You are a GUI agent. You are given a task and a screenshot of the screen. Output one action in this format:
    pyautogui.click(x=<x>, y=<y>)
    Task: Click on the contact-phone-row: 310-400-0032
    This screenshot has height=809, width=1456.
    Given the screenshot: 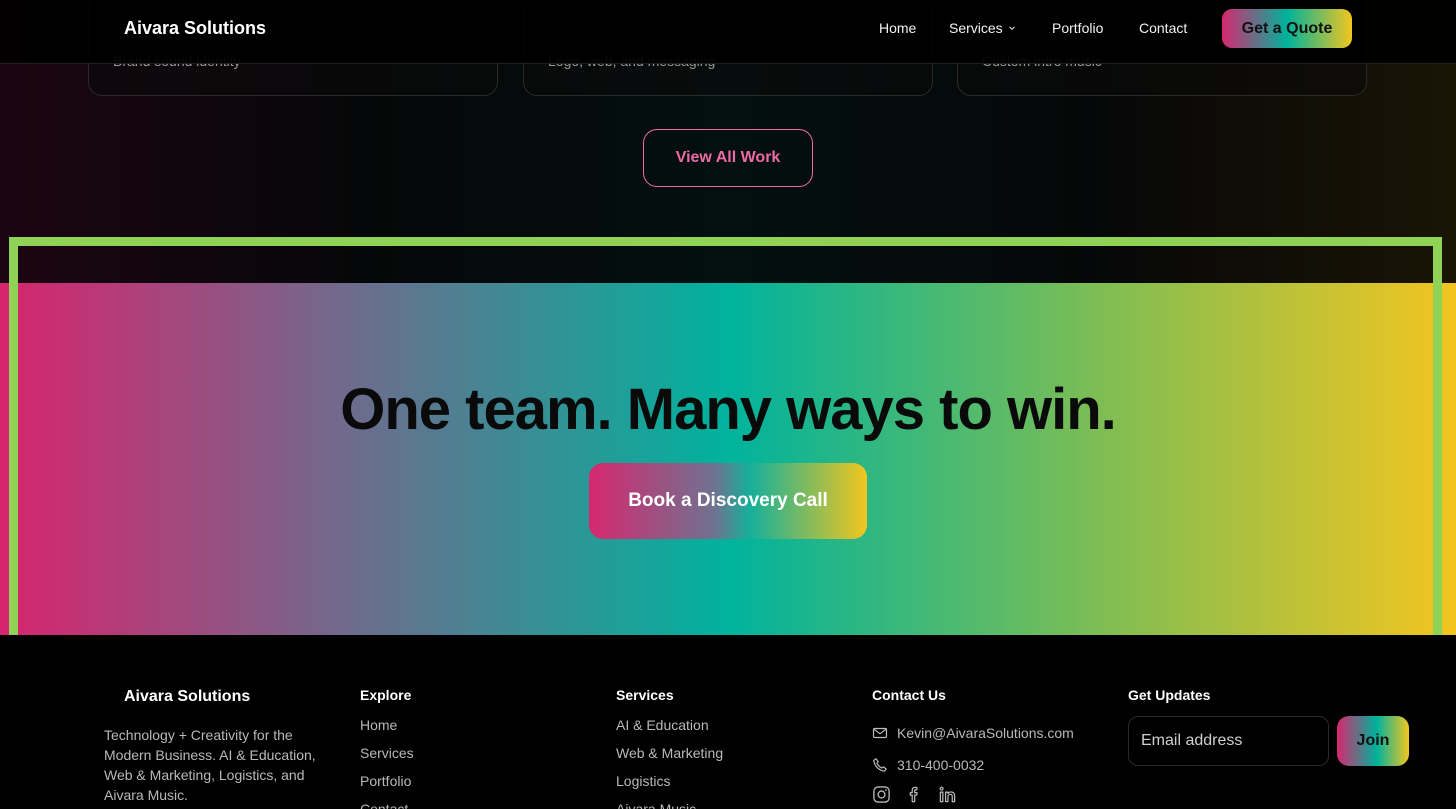 What is the action you would take?
    pyautogui.click(x=973, y=765)
    